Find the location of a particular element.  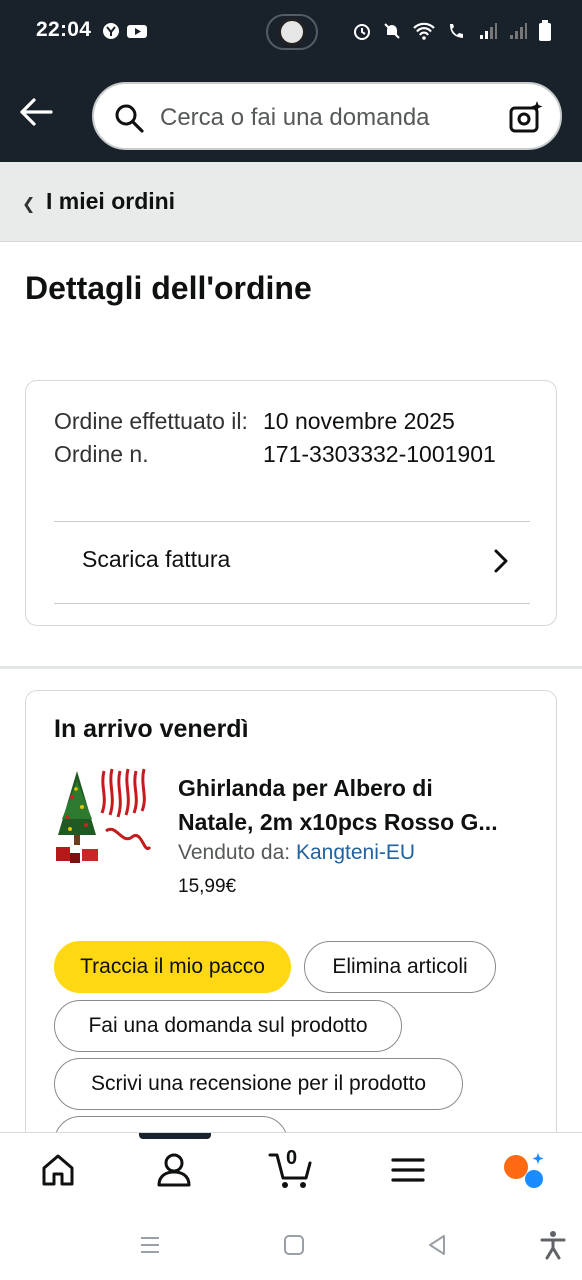

track-package-button: Traccia il mio pacco is located at coordinates (172, 967).